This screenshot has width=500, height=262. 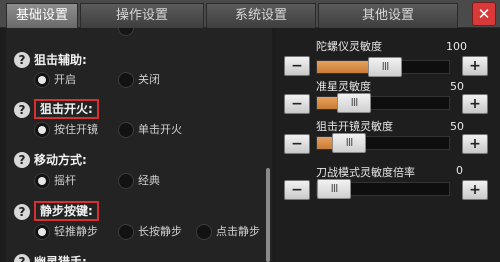 What do you see at coordinates (42, 130) in the screenshot?
I see `radio-hold-scope` at bounding box center [42, 130].